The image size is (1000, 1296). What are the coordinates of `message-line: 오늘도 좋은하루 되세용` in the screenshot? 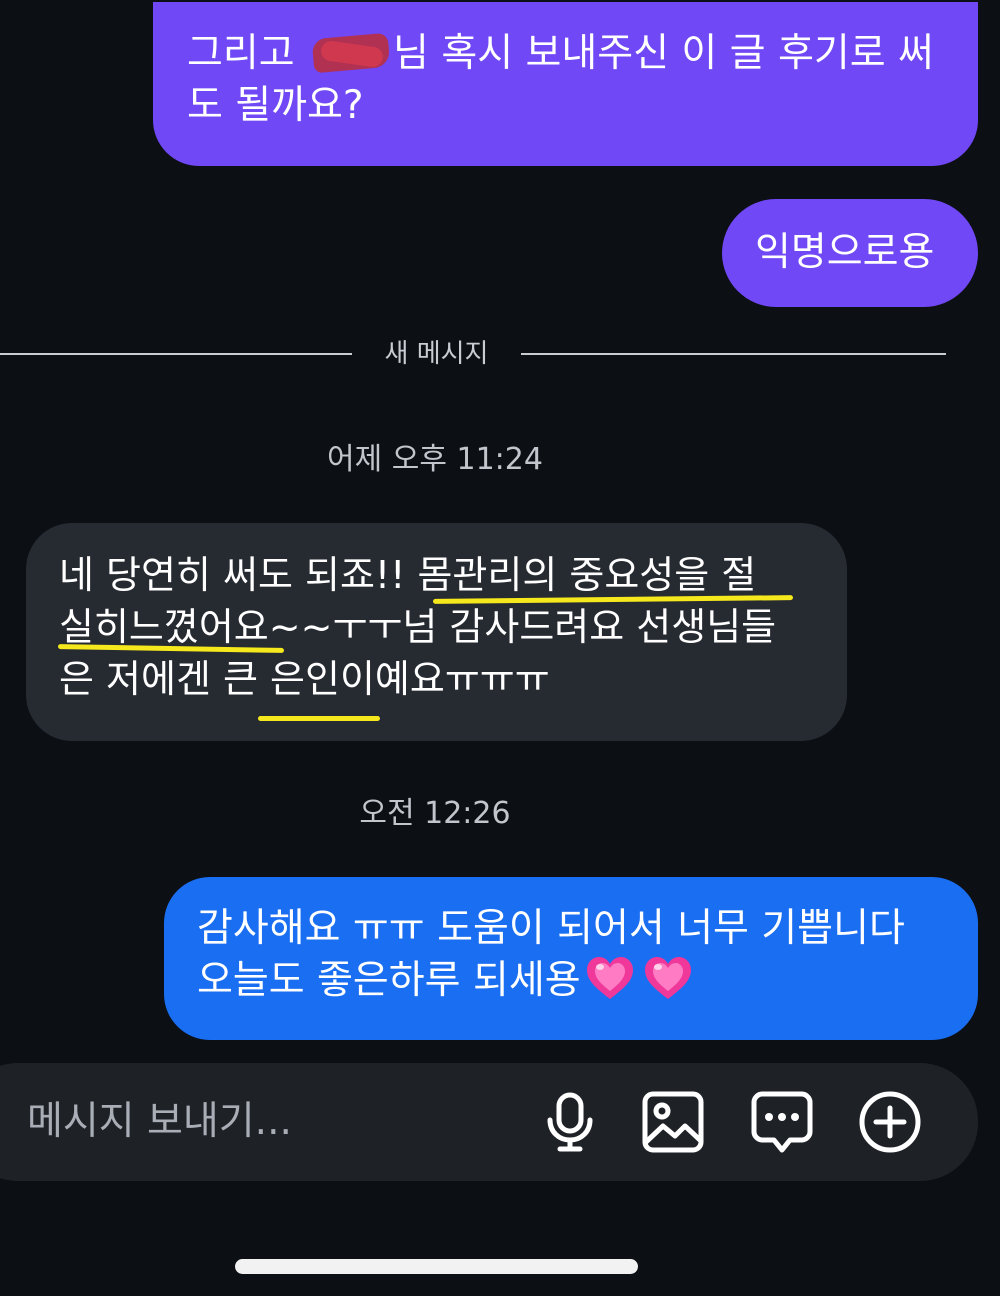 It's located at (587, 981).